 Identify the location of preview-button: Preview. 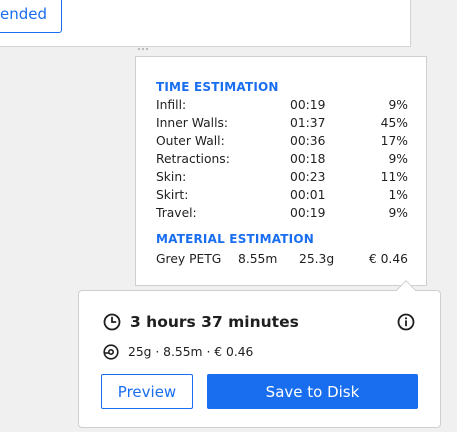
(147, 391).